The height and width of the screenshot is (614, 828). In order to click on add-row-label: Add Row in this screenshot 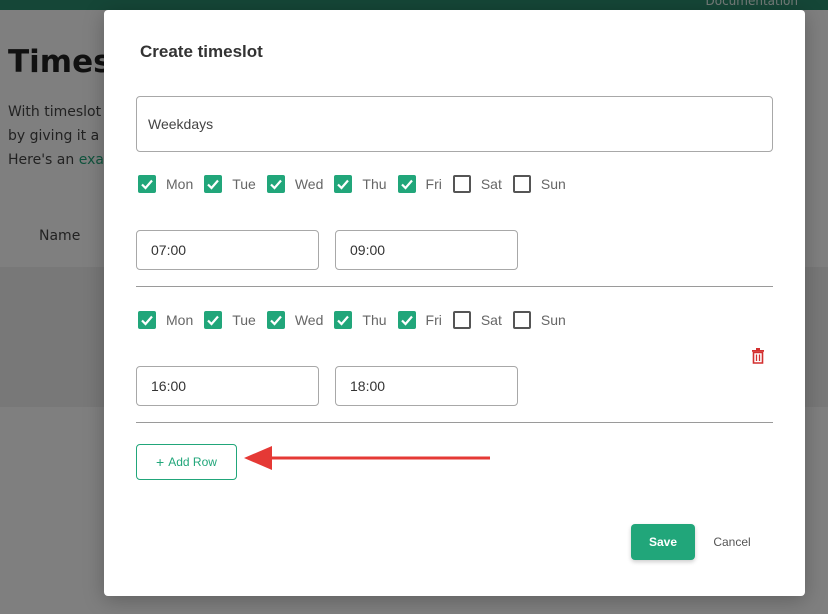, I will do `click(192, 462)`.